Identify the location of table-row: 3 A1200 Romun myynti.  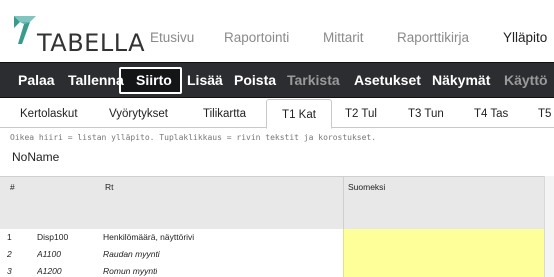
(277, 270).